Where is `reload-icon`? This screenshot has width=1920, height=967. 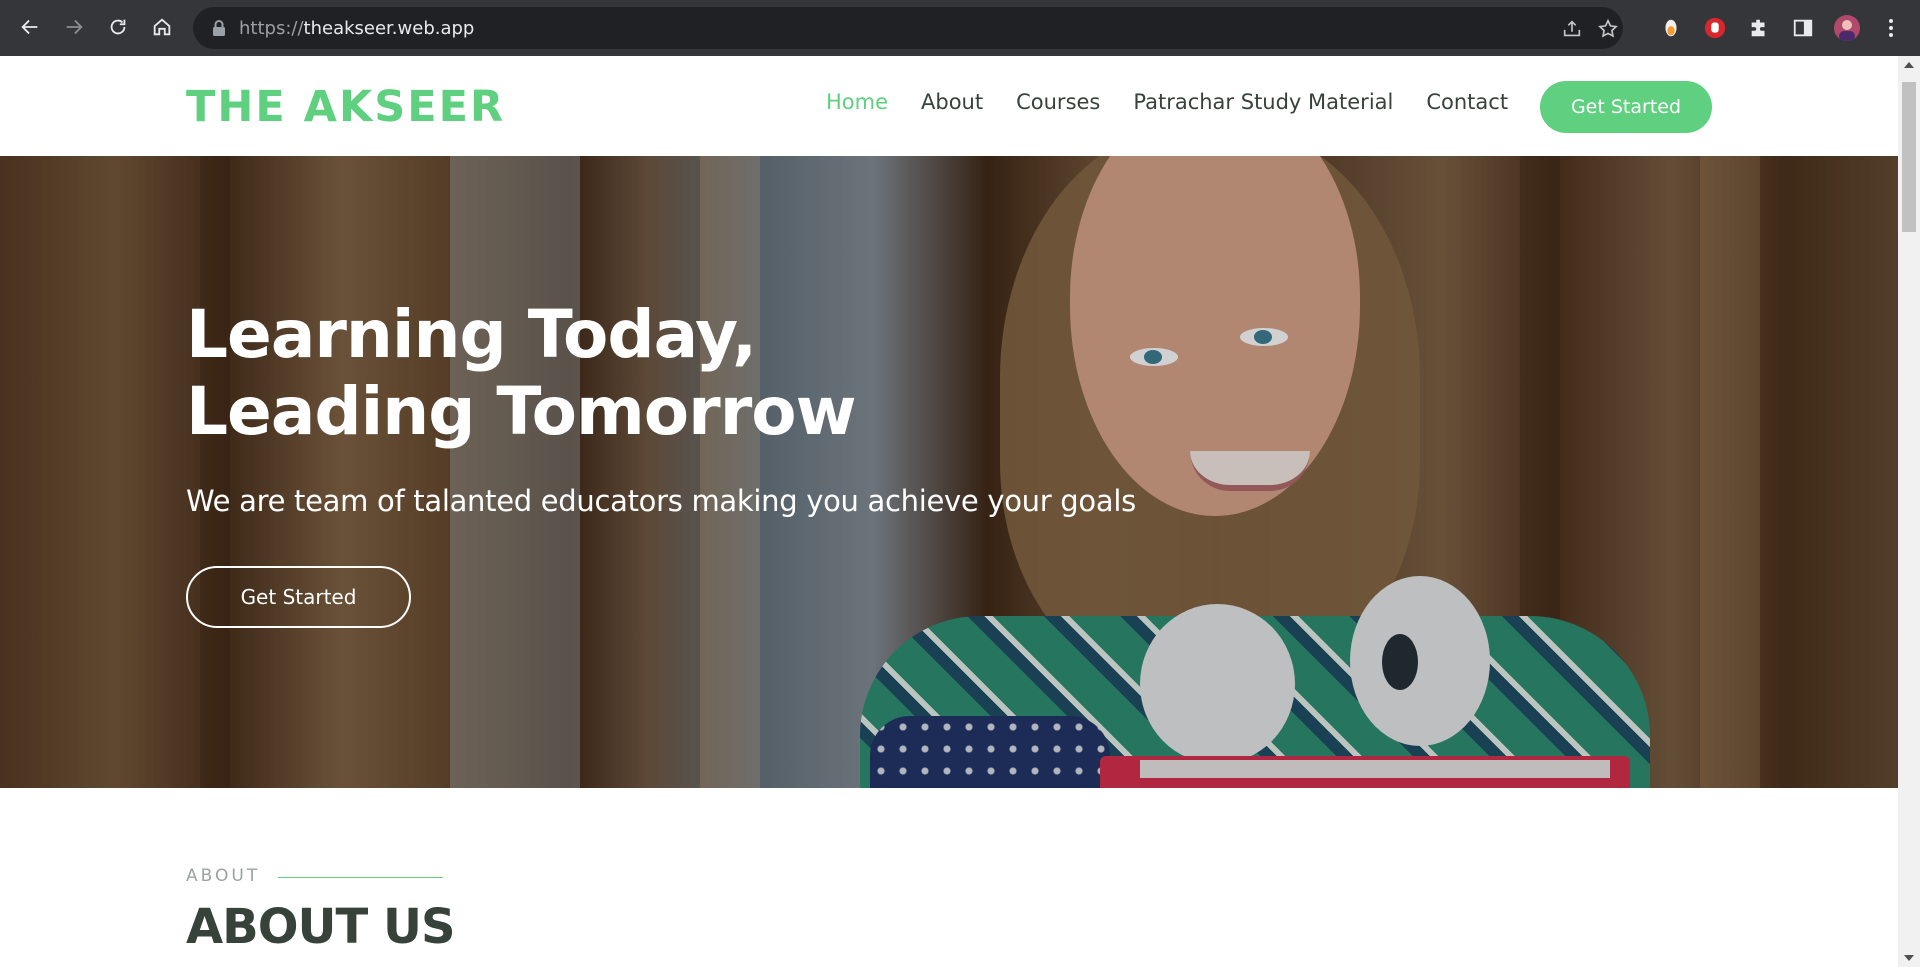 reload-icon is located at coordinates (118, 27).